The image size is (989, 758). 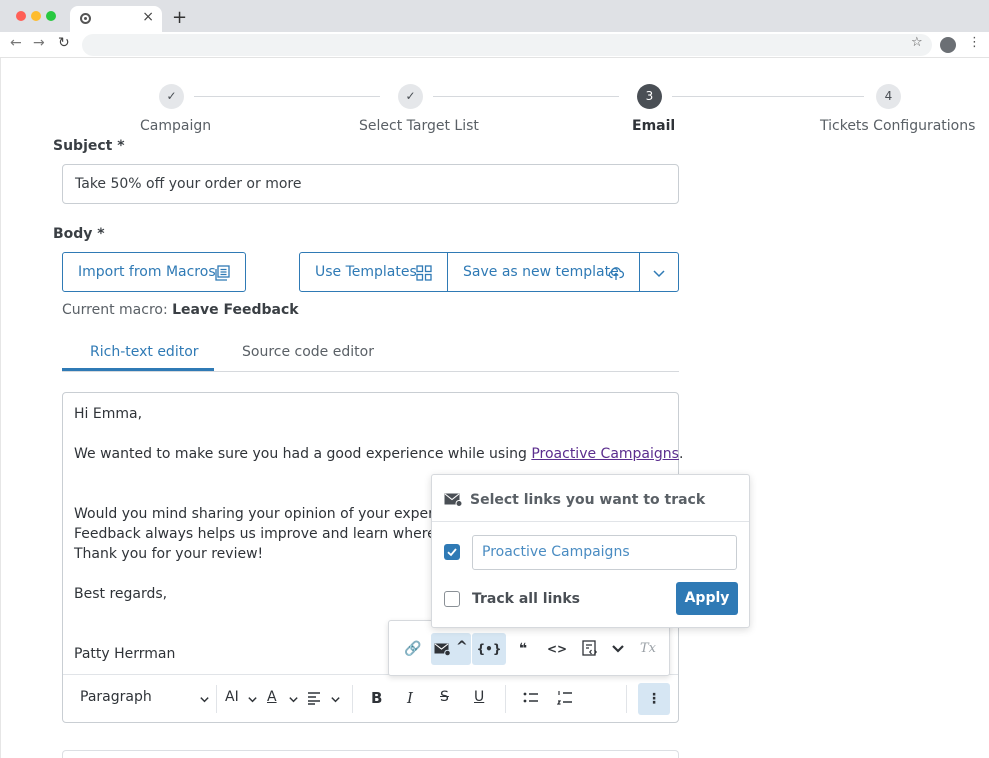 I want to click on clear-format-icon: Tx, so click(x=648, y=649).